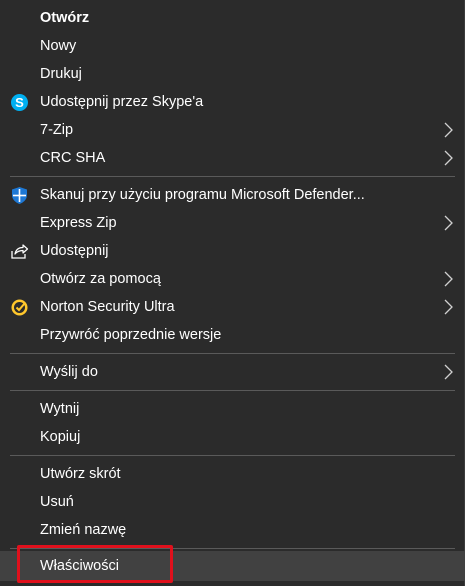 This screenshot has width=465, height=586. Describe the element at coordinates (57, 130) in the screenshot. I see `menu-item-label: 7-Zip` at that location.